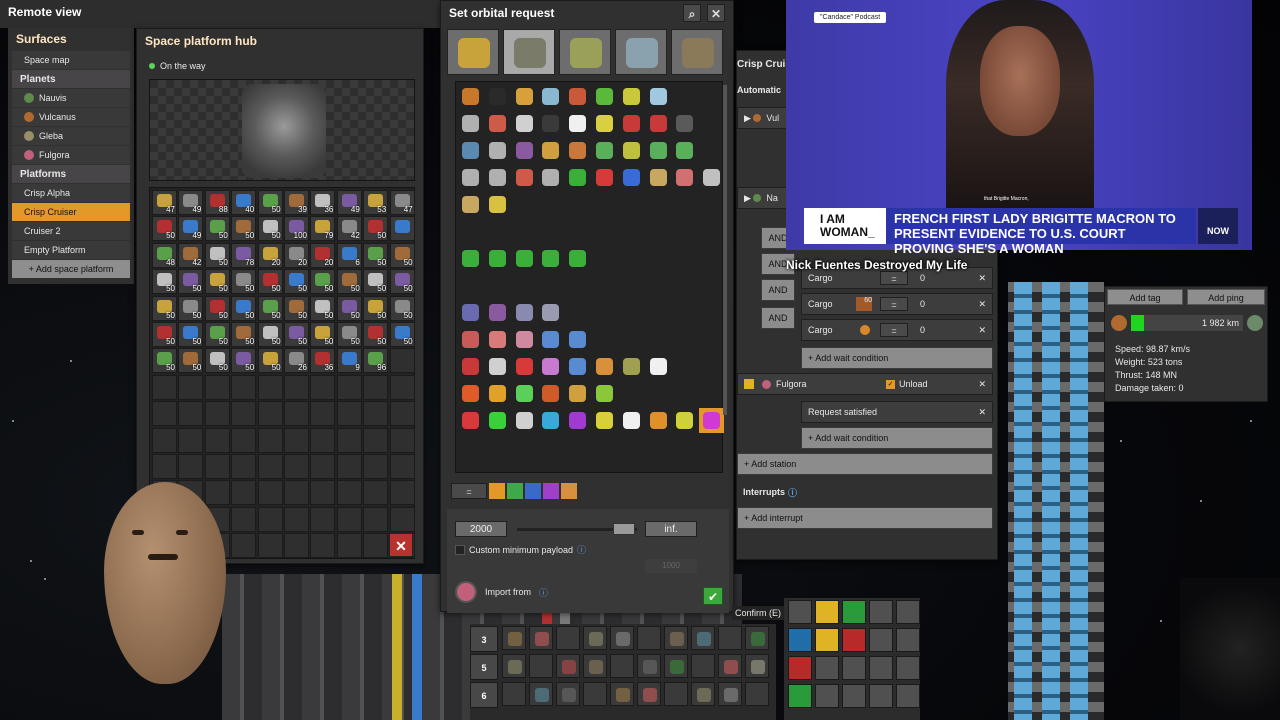  What do you see at coordinates (473, 52) in the screenshot?
I see `tab-logistics` at bounding box center [473, 52].